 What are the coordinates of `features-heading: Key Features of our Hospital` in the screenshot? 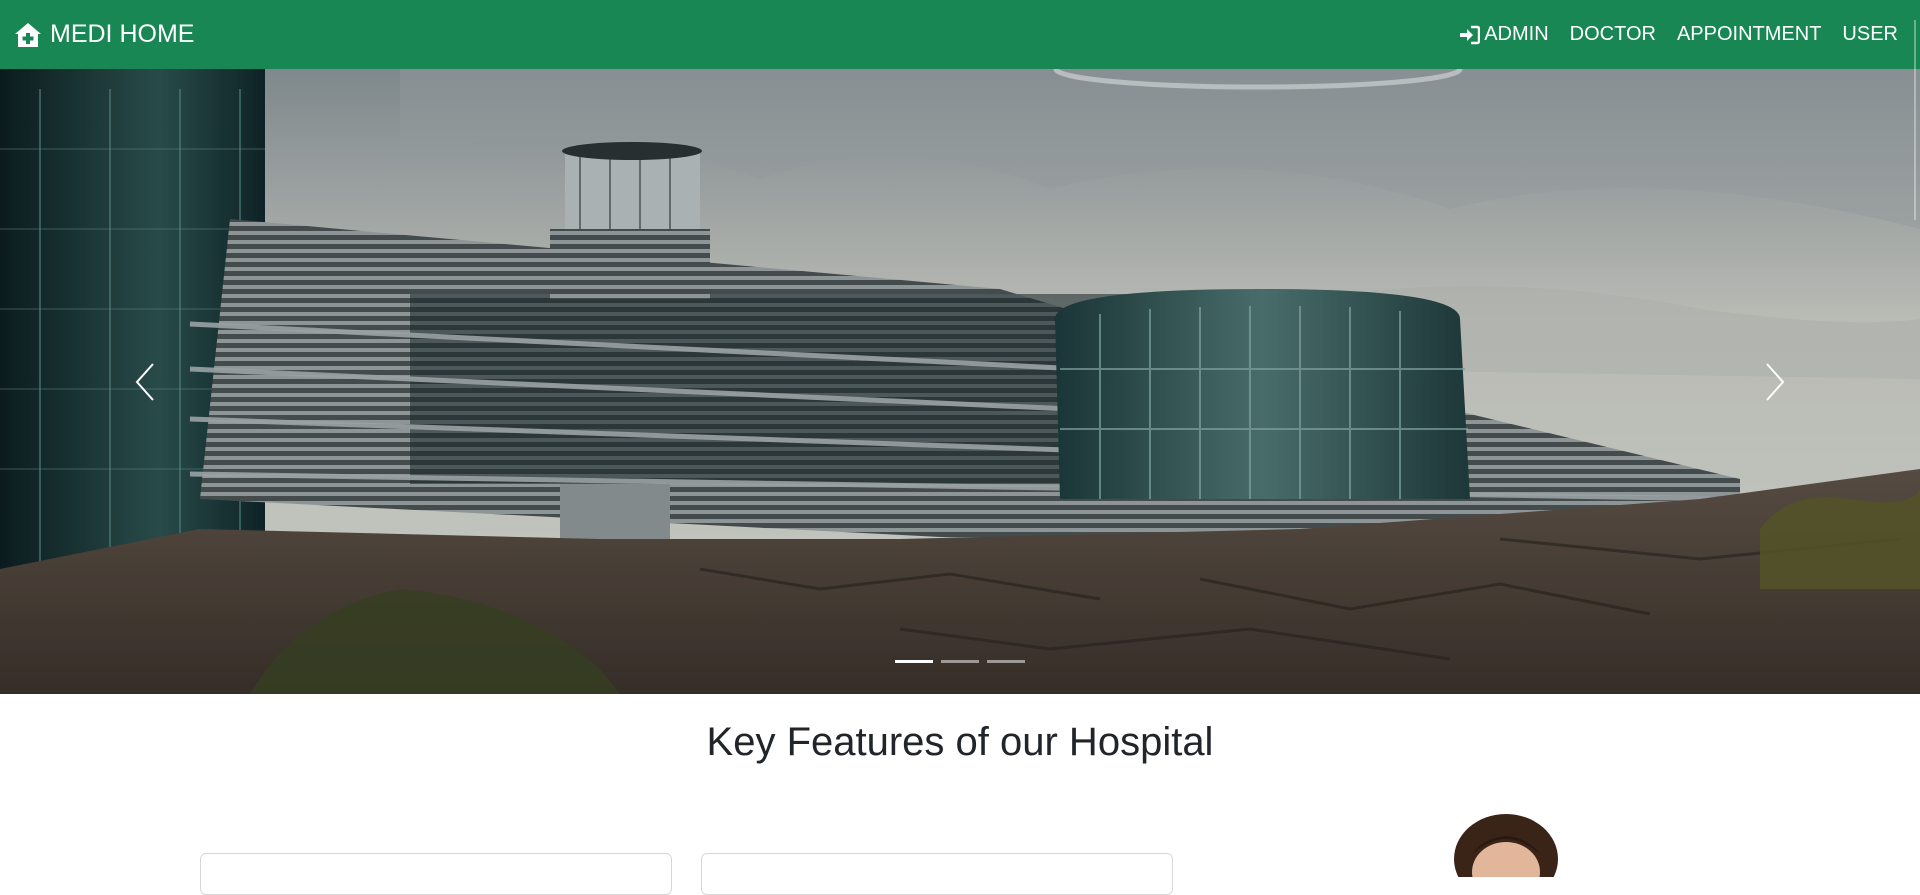 It's located at (960, 742).